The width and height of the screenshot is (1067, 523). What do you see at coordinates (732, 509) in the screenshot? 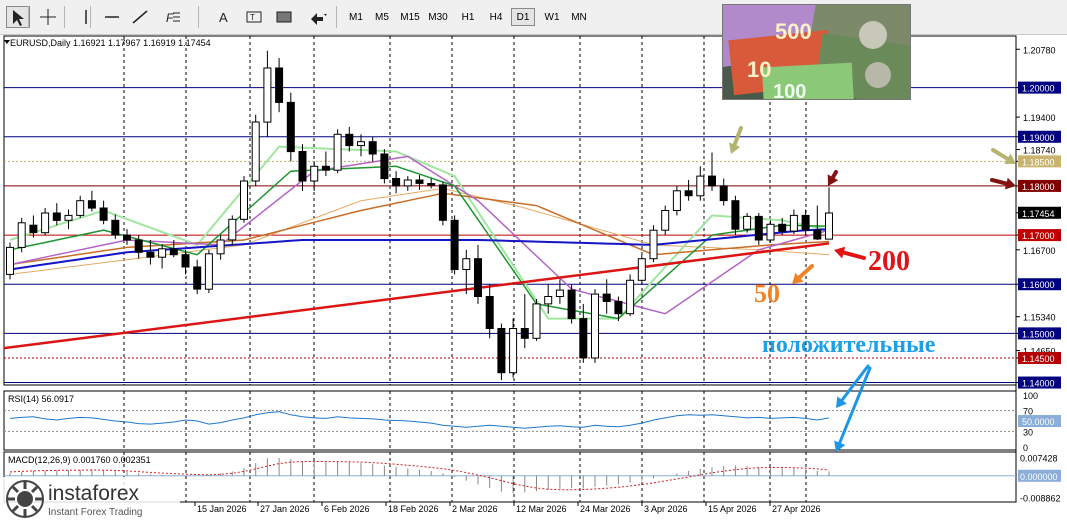
I see `date-label: 15 Apr 2026` at bounding box center [732, 509].